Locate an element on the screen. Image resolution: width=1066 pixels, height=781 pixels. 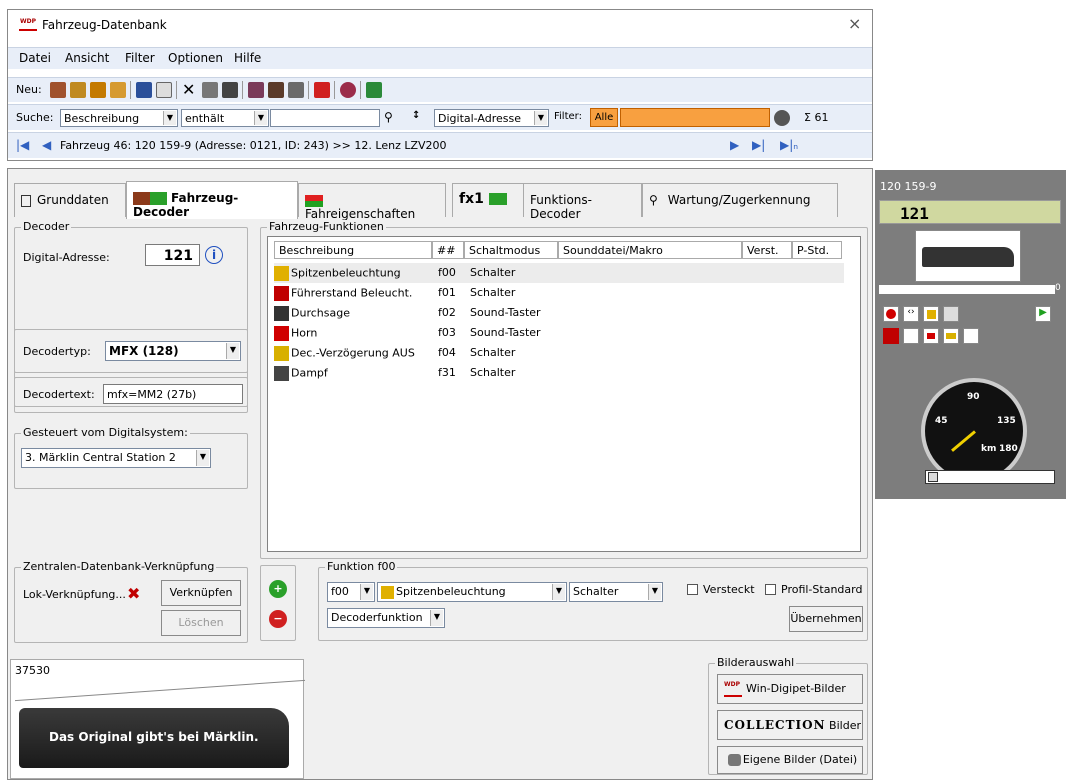
cab-steam-icon is located at coordinates (971, 336).